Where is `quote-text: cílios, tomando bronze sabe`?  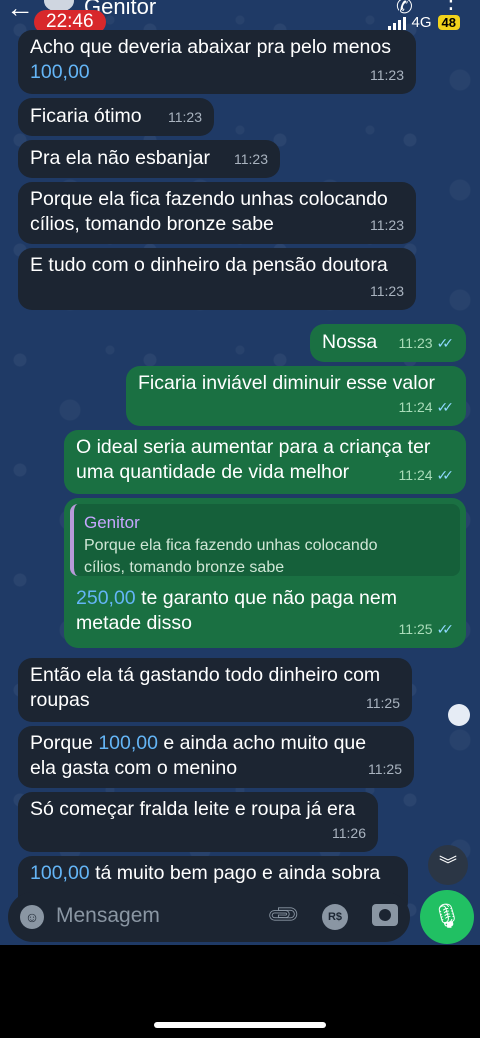
quote-text: cílios, tomando bronze sabe is located at coordinates (184, 567).